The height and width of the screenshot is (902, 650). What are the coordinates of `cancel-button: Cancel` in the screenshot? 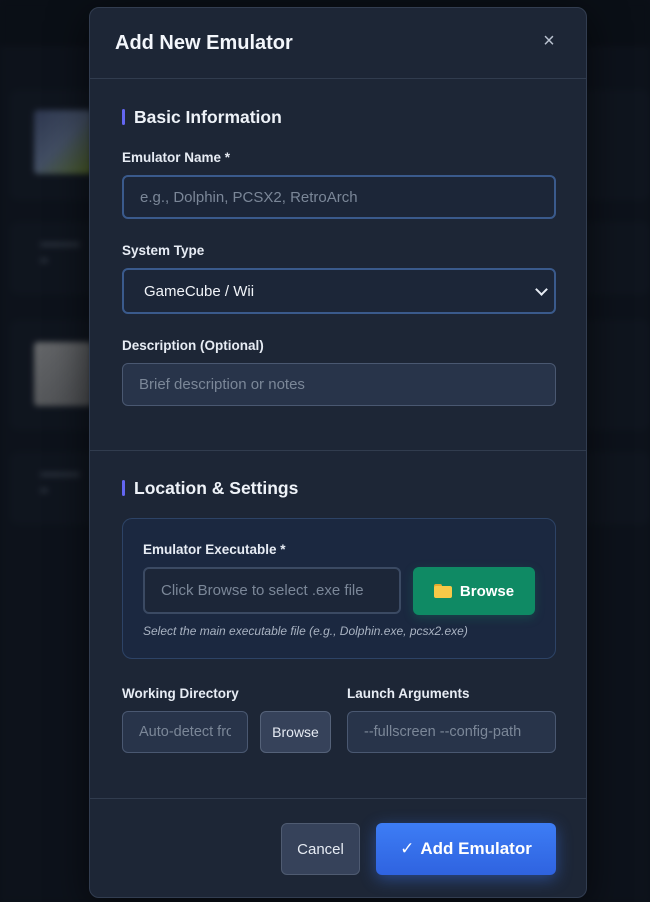 It's located at (320, 849).